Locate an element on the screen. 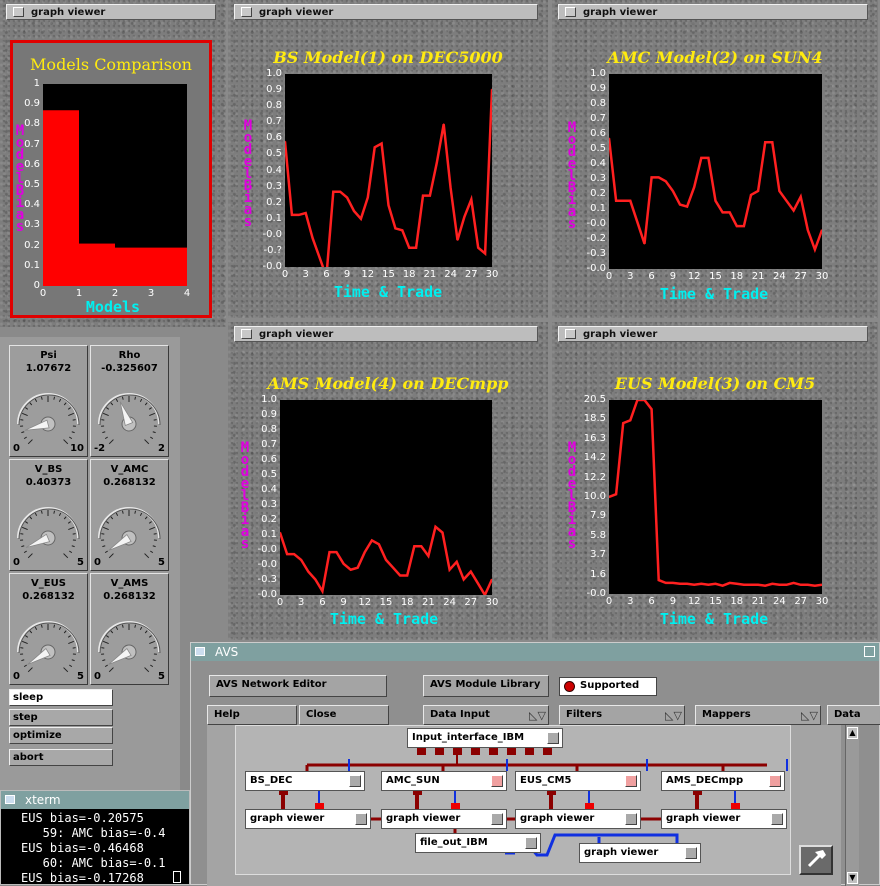 This screenshot has width=880, height=886. network-scrollbar: ▲ ▼ is located at coordinates (852, 805).